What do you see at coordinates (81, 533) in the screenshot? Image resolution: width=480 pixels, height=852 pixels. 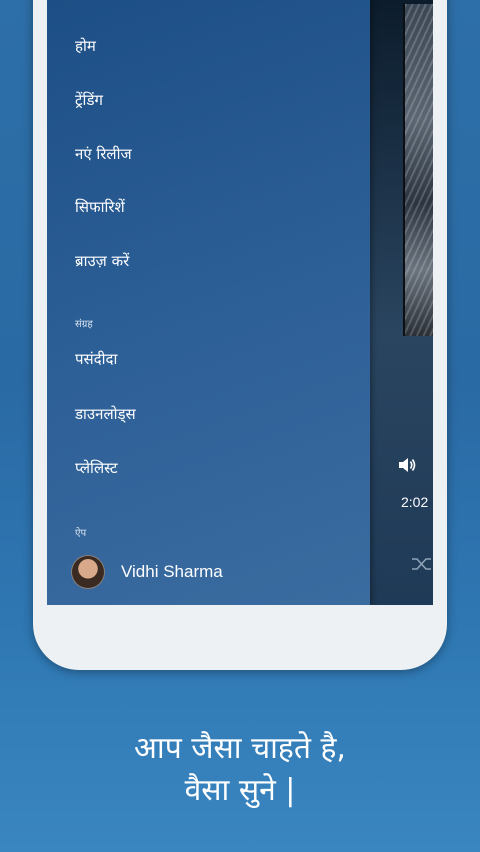 I see `section-label-app: ऐप` at bounding box center [81, 533].